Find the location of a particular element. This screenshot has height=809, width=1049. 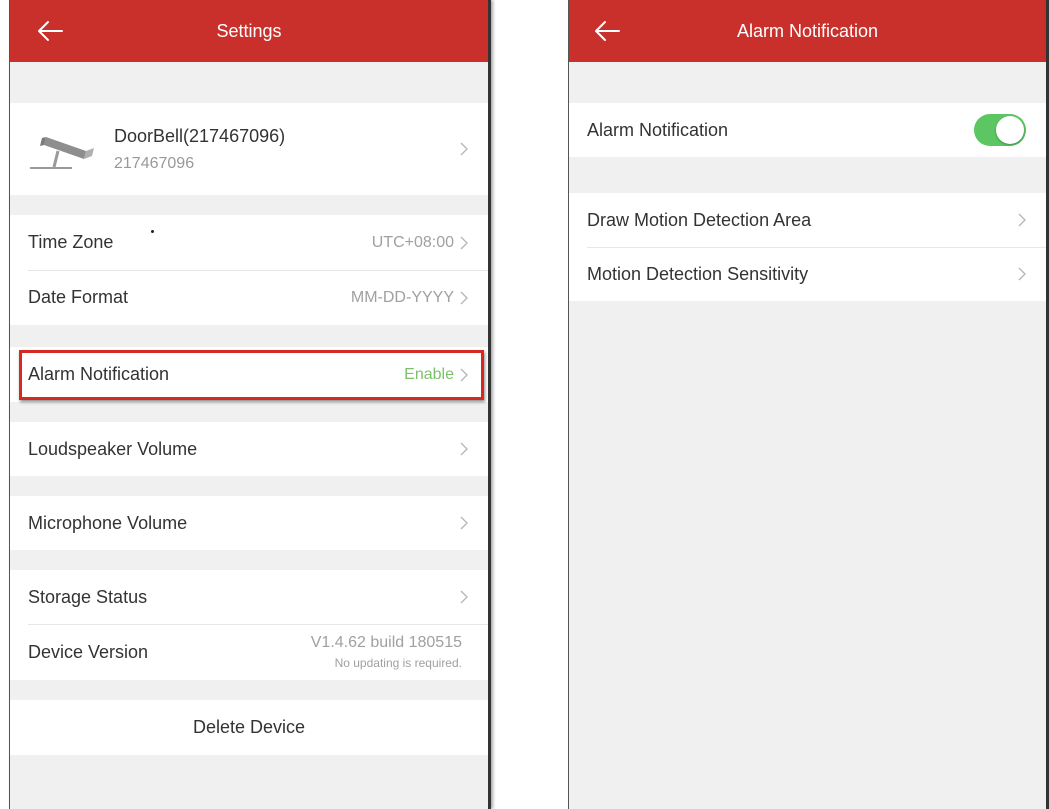

date-format-row: Date Format MM-DD-YYYY is located at coordinates (249, 297).